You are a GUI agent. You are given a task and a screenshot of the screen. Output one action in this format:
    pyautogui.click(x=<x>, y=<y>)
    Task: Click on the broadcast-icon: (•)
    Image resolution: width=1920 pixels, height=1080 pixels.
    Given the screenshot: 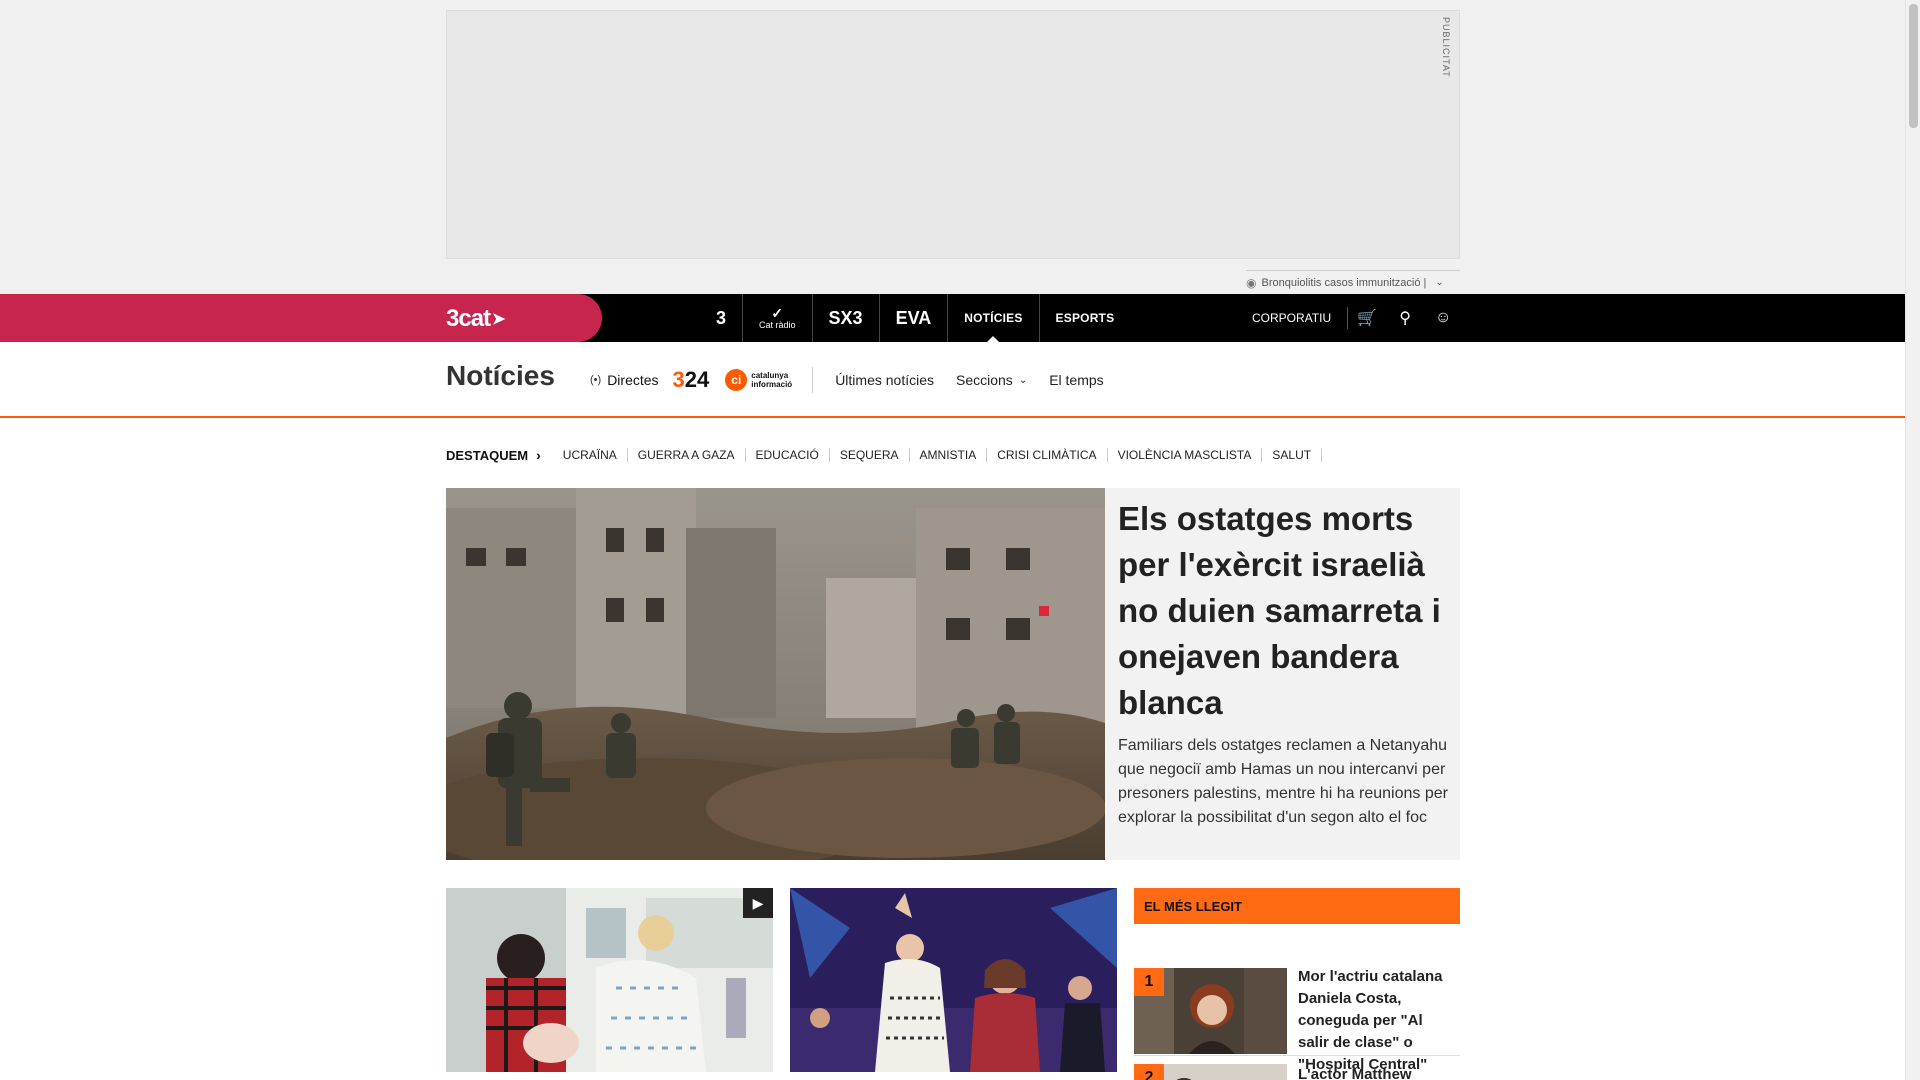 What is the action you would take?
    pyautogui.click(x=596, y=380)
    